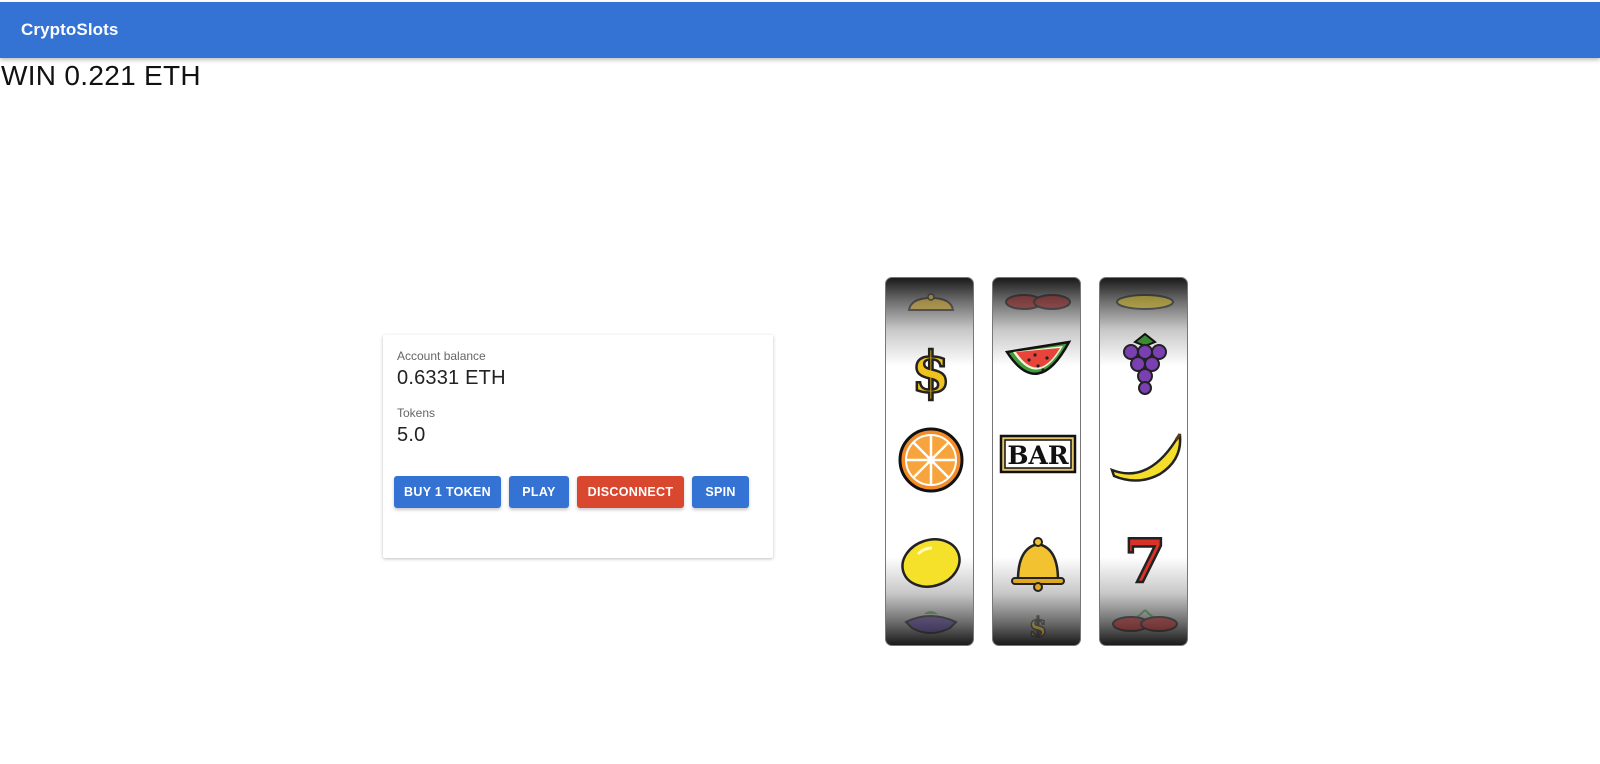 The image size is (1600, 764). What do you see at coordinates (447, 492) in the screenshot?
I see `buy-token-button: BUY 1 TOKEN` at bounding box center [447, 492].